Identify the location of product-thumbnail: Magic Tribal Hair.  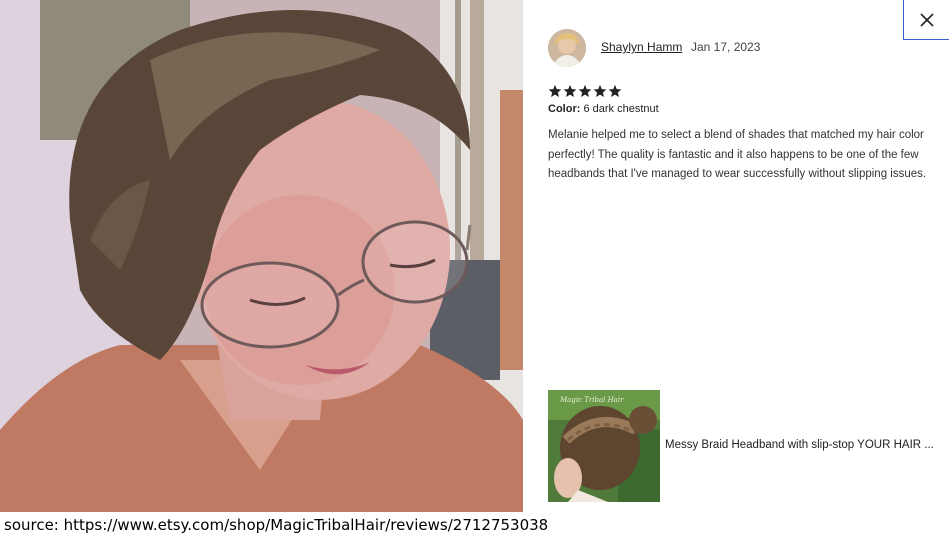
(604, 446).